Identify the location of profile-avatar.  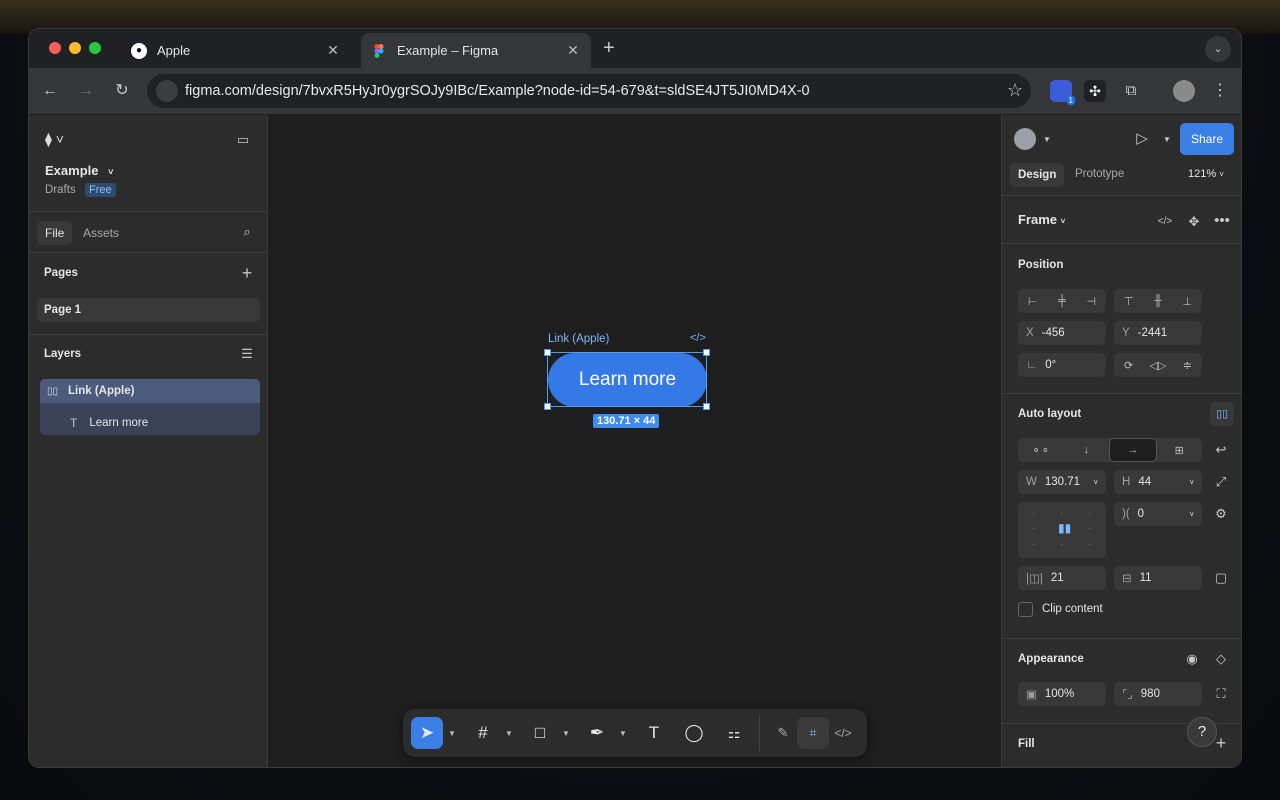
(1184, 91).